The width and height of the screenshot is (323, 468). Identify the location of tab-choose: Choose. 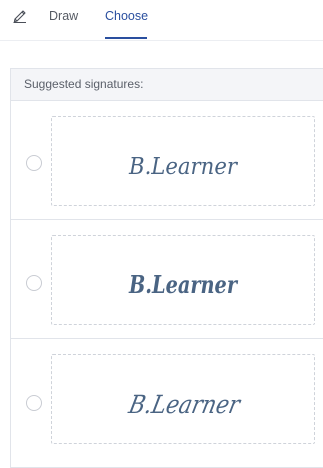
(126, 16).